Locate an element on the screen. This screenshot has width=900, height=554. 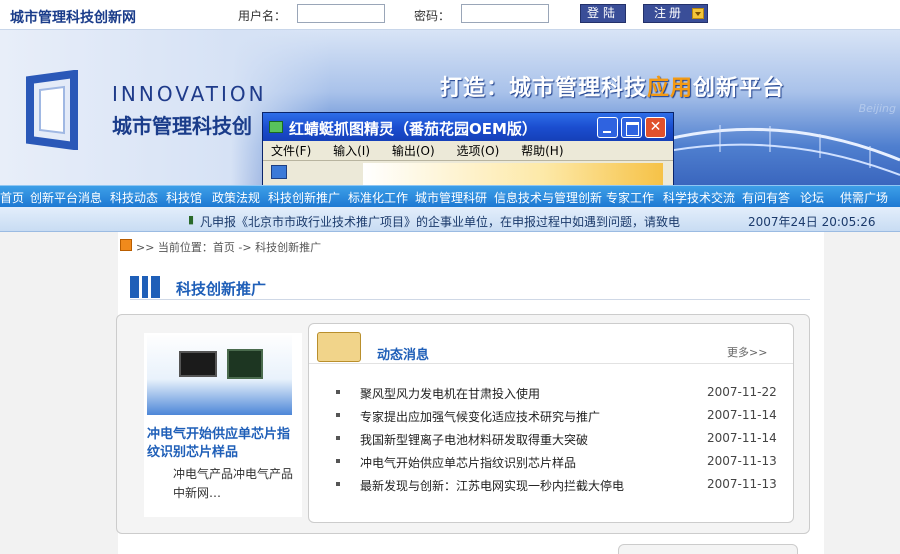
more-link: 更多>> is located at coordinates (747, 352).